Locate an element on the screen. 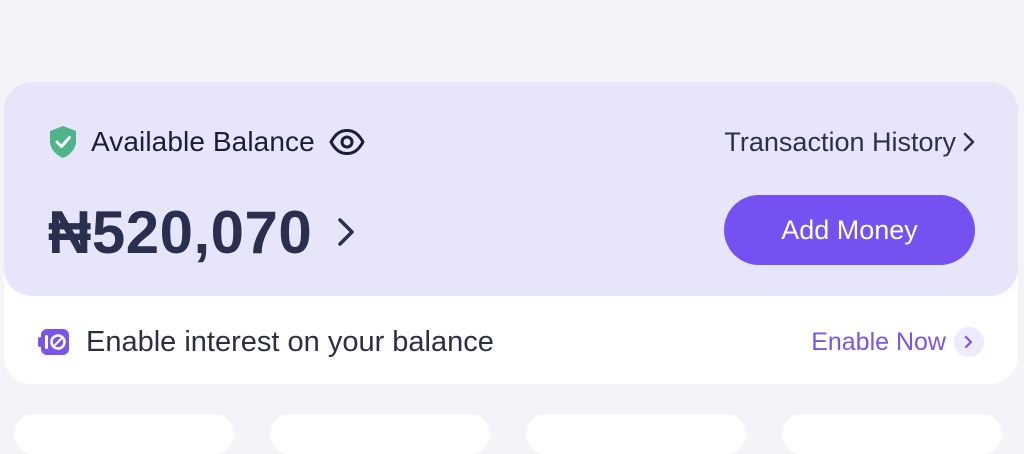  transaction-history-link: Transaction History is located at coordinates (850, 142).